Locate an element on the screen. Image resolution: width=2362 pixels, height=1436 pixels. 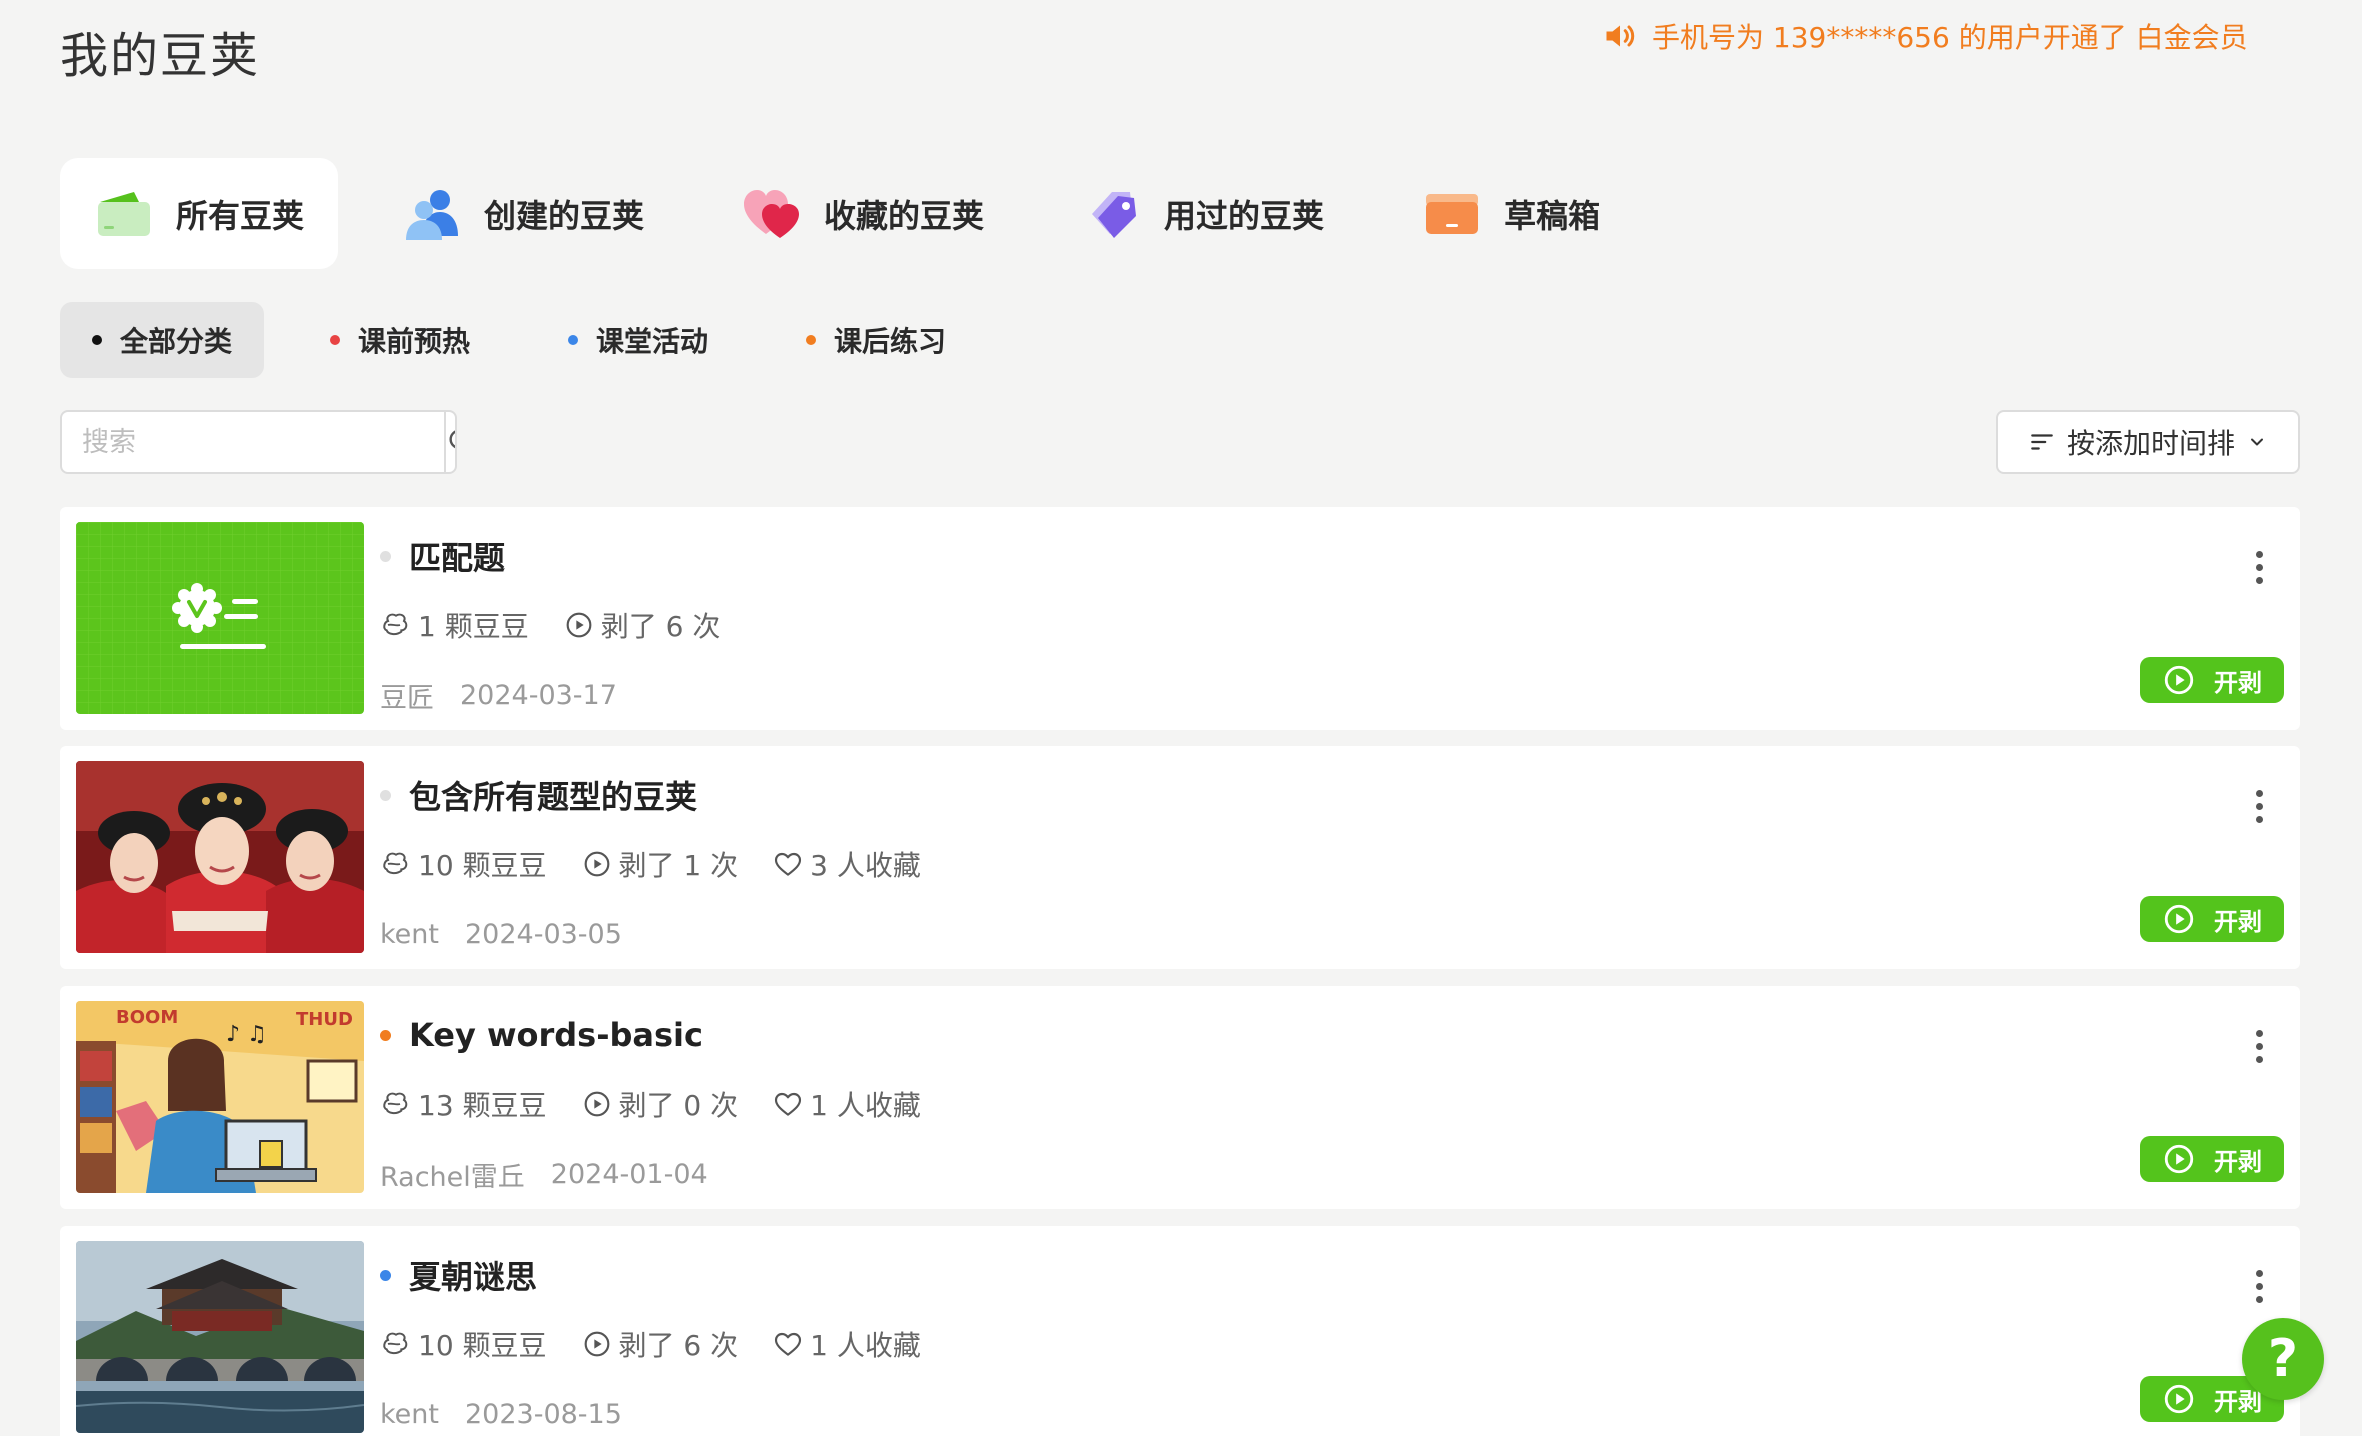
pod-title-row: 匹配题 is located at coordinates (442, 556).